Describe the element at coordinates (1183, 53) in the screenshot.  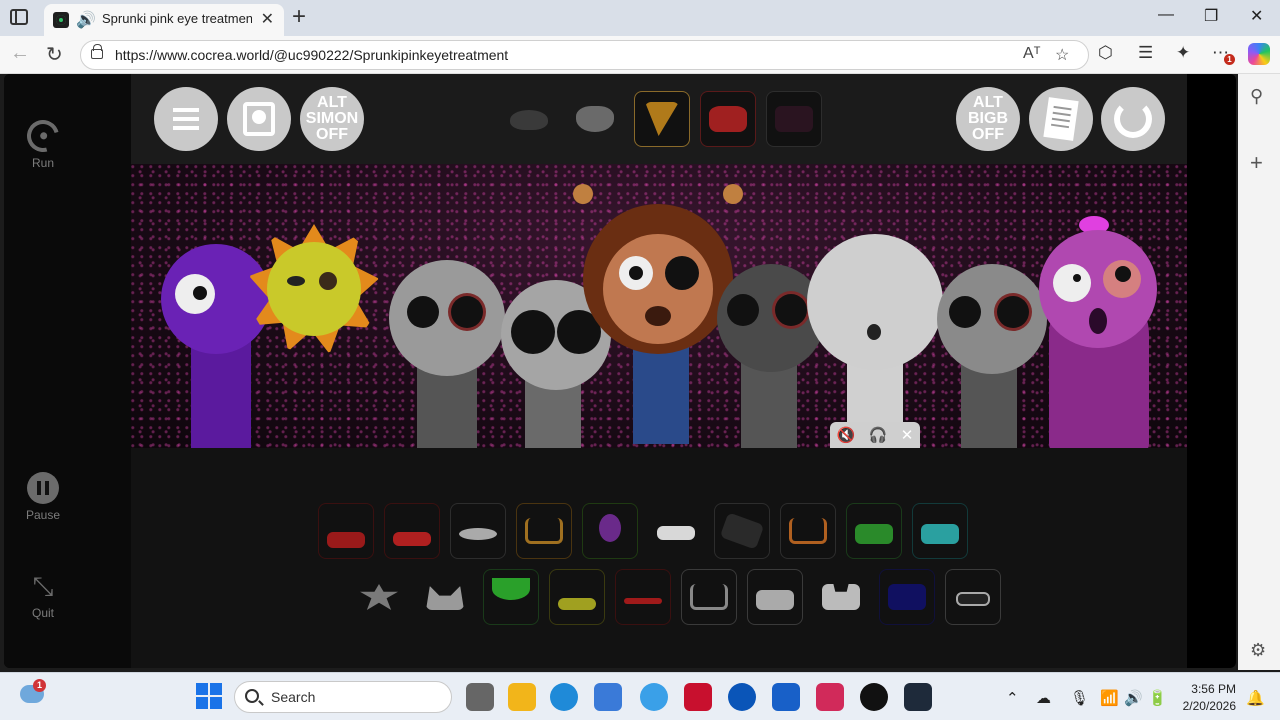
I see `browser-essentials-icon: ✦` at that location.